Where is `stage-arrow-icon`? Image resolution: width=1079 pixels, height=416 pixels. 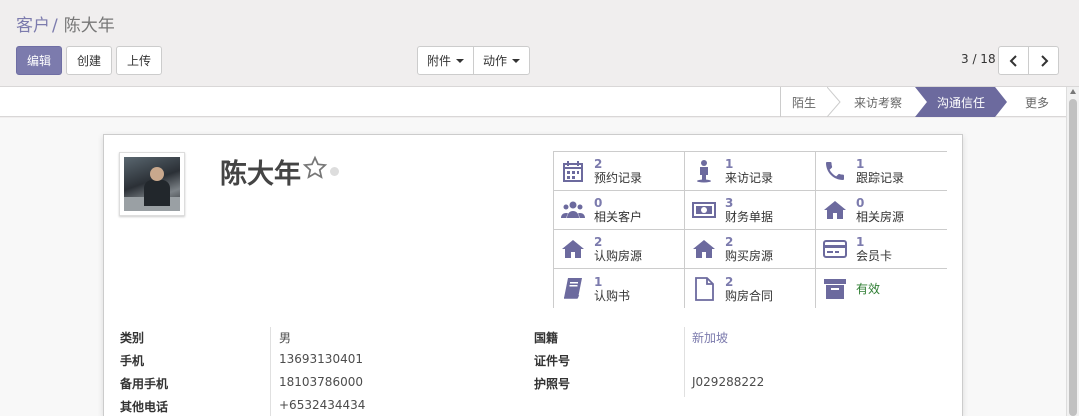
stage-arrow-icon is located at coordinates (834, 102).